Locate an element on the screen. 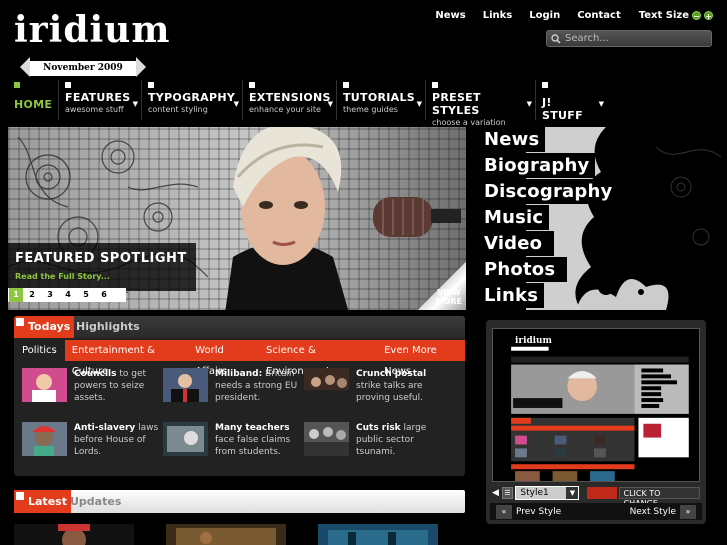 The height and width of the screenshot is (545, 727). tab-highlights: Highlights is located at coordinates (108, 327).